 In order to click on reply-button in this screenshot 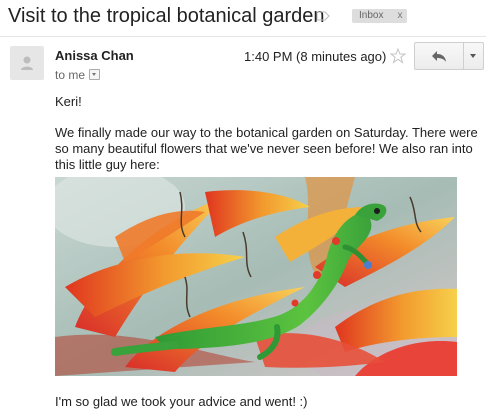, I will do `click(439, 56)`.